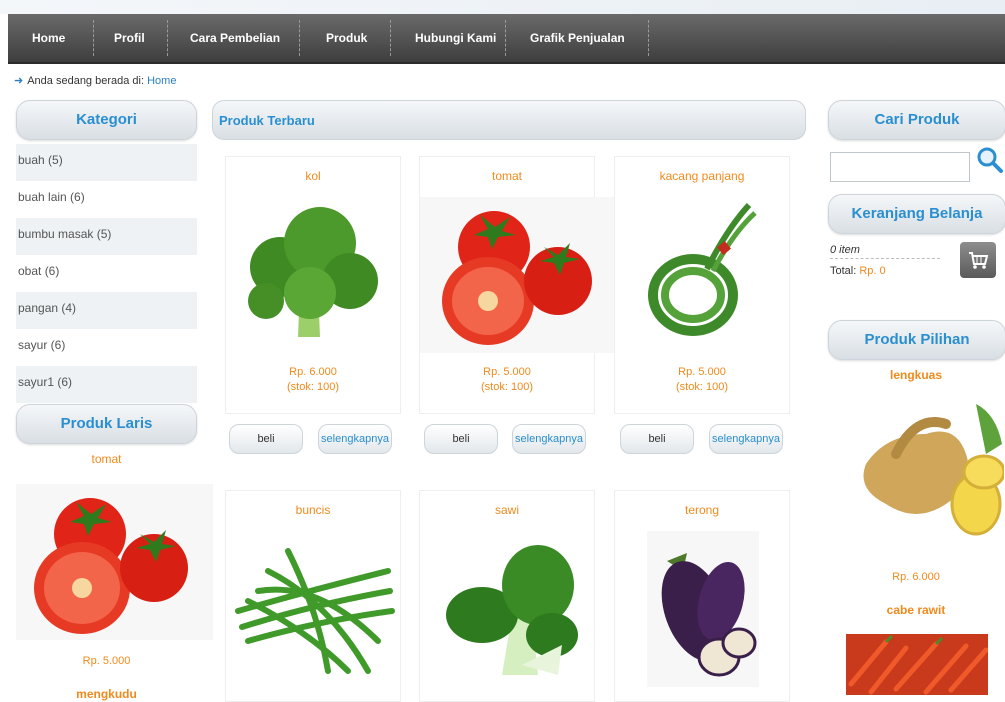 This screenshot has width=1005, height=702. Describe the element at coordinates (916, 340) in the screenshot. I see `produk-pilihan-header: Produk Pilihan` at that location.